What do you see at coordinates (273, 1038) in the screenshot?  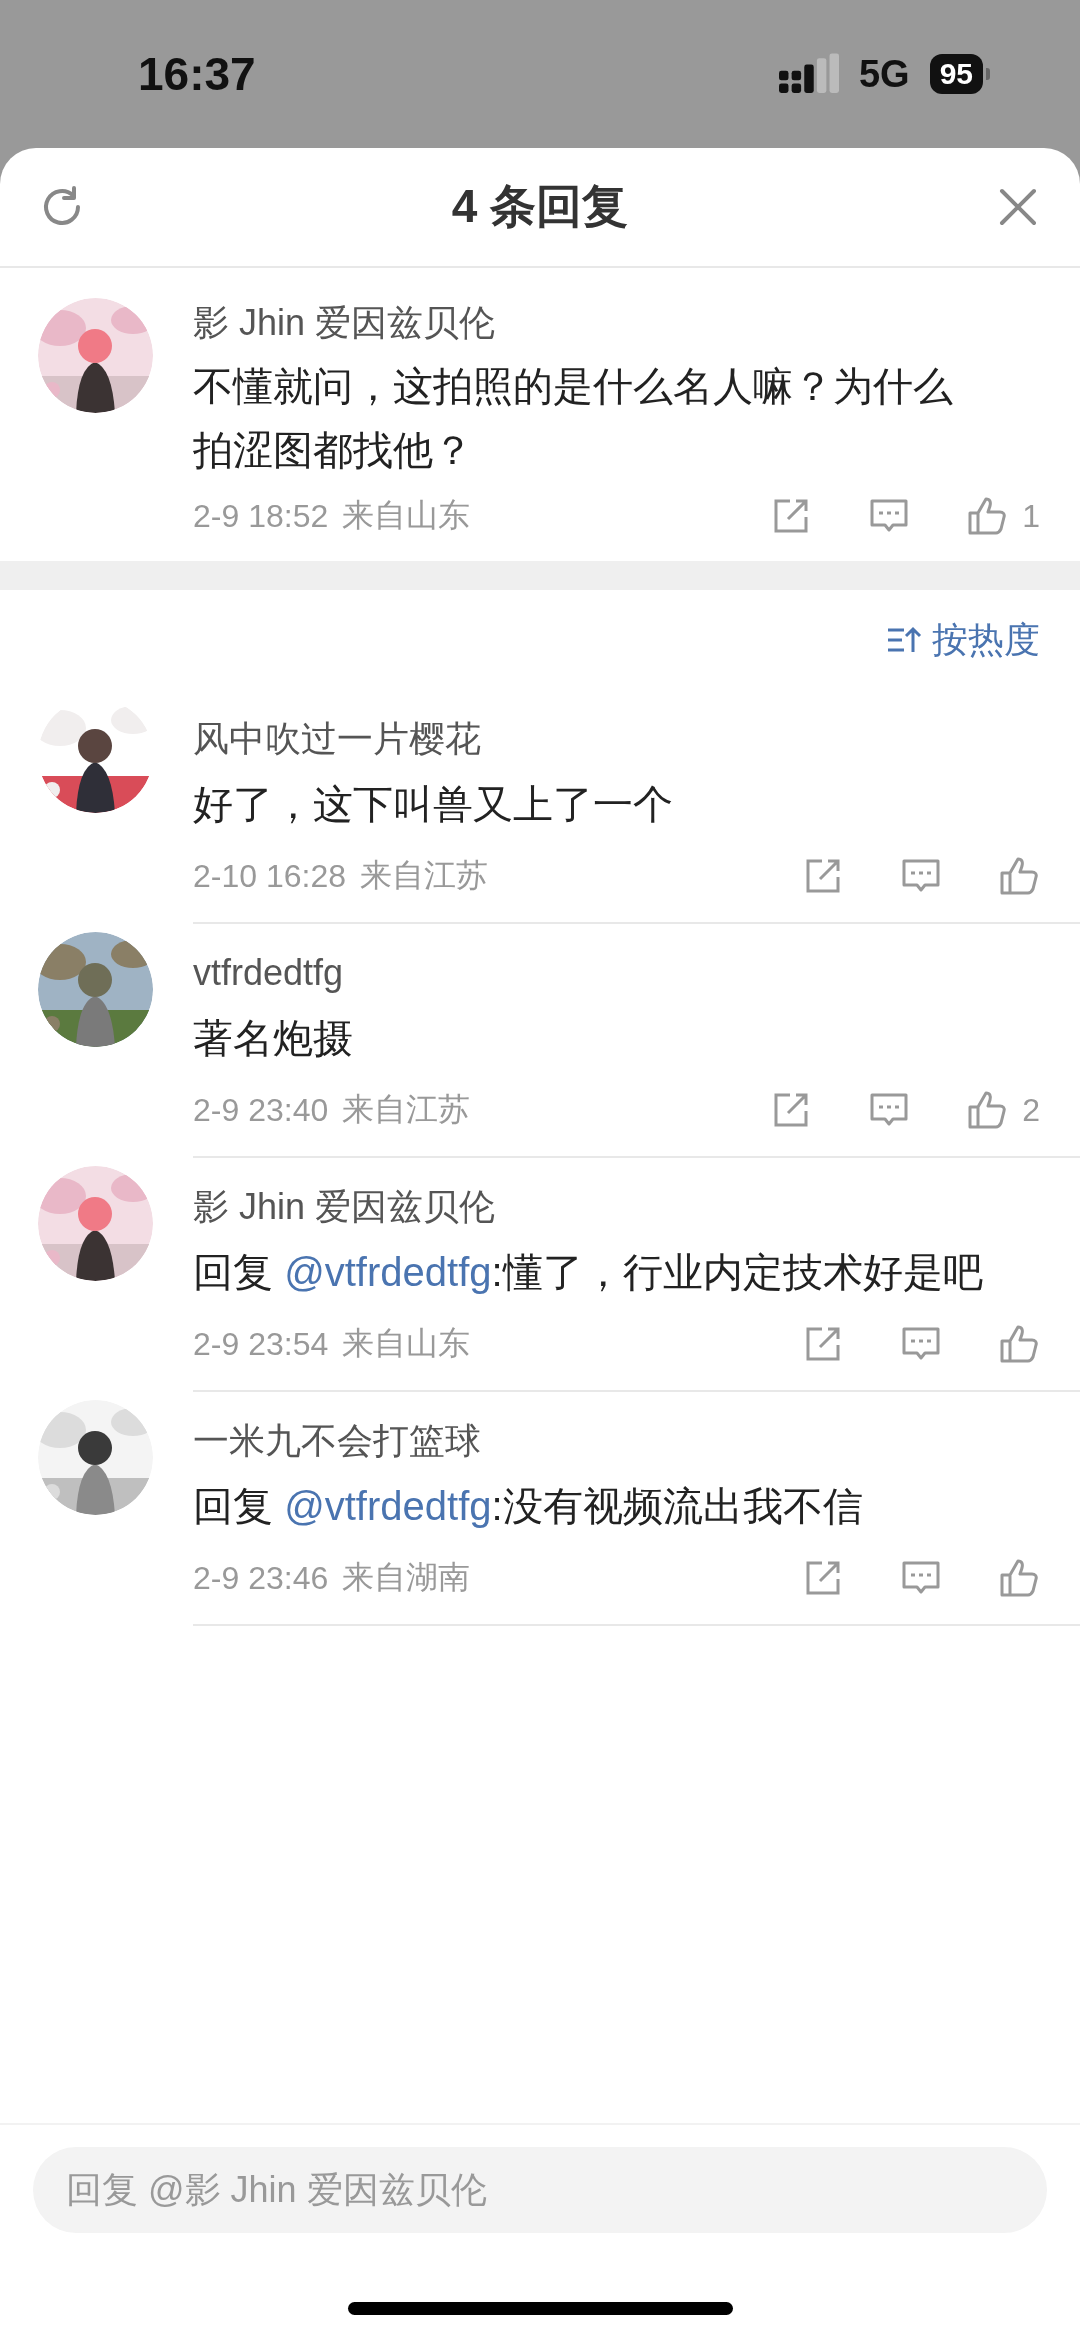 I see `comment-text: 著名炮摄` at bounding box center [273, 1038].